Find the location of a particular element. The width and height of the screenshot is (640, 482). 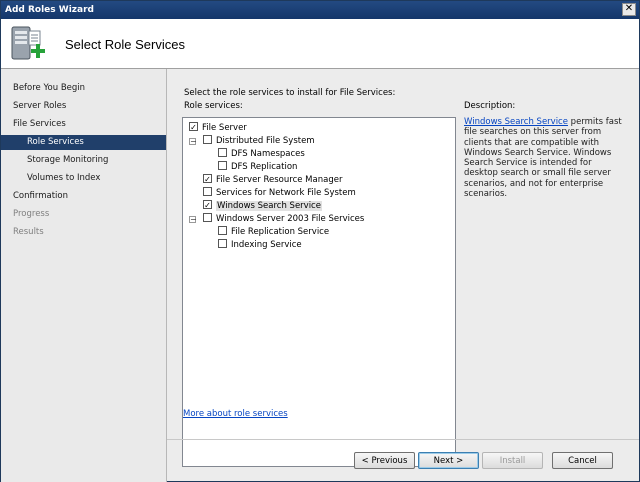

close-button: ✕ is located at coordinates (629, 9).